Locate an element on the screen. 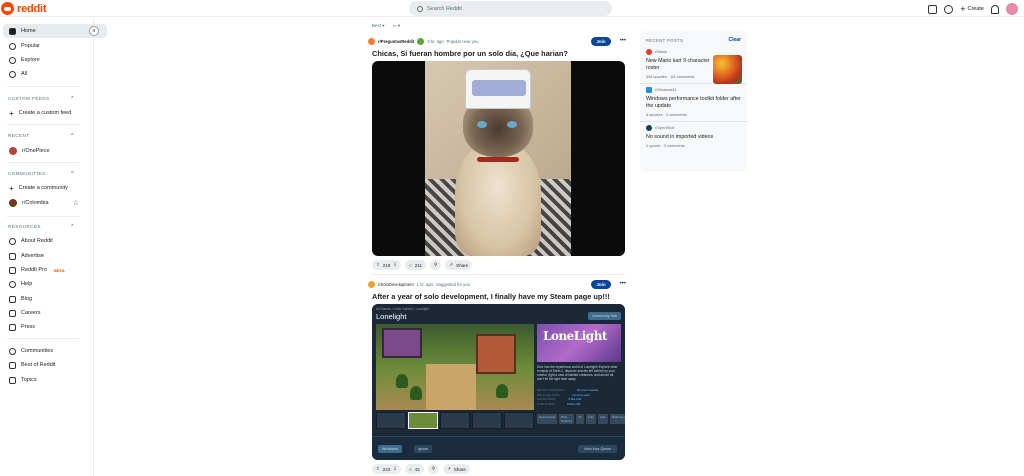 This screenshot has height=476, width=1024. windows-icon is located at coordinates (649, 90).